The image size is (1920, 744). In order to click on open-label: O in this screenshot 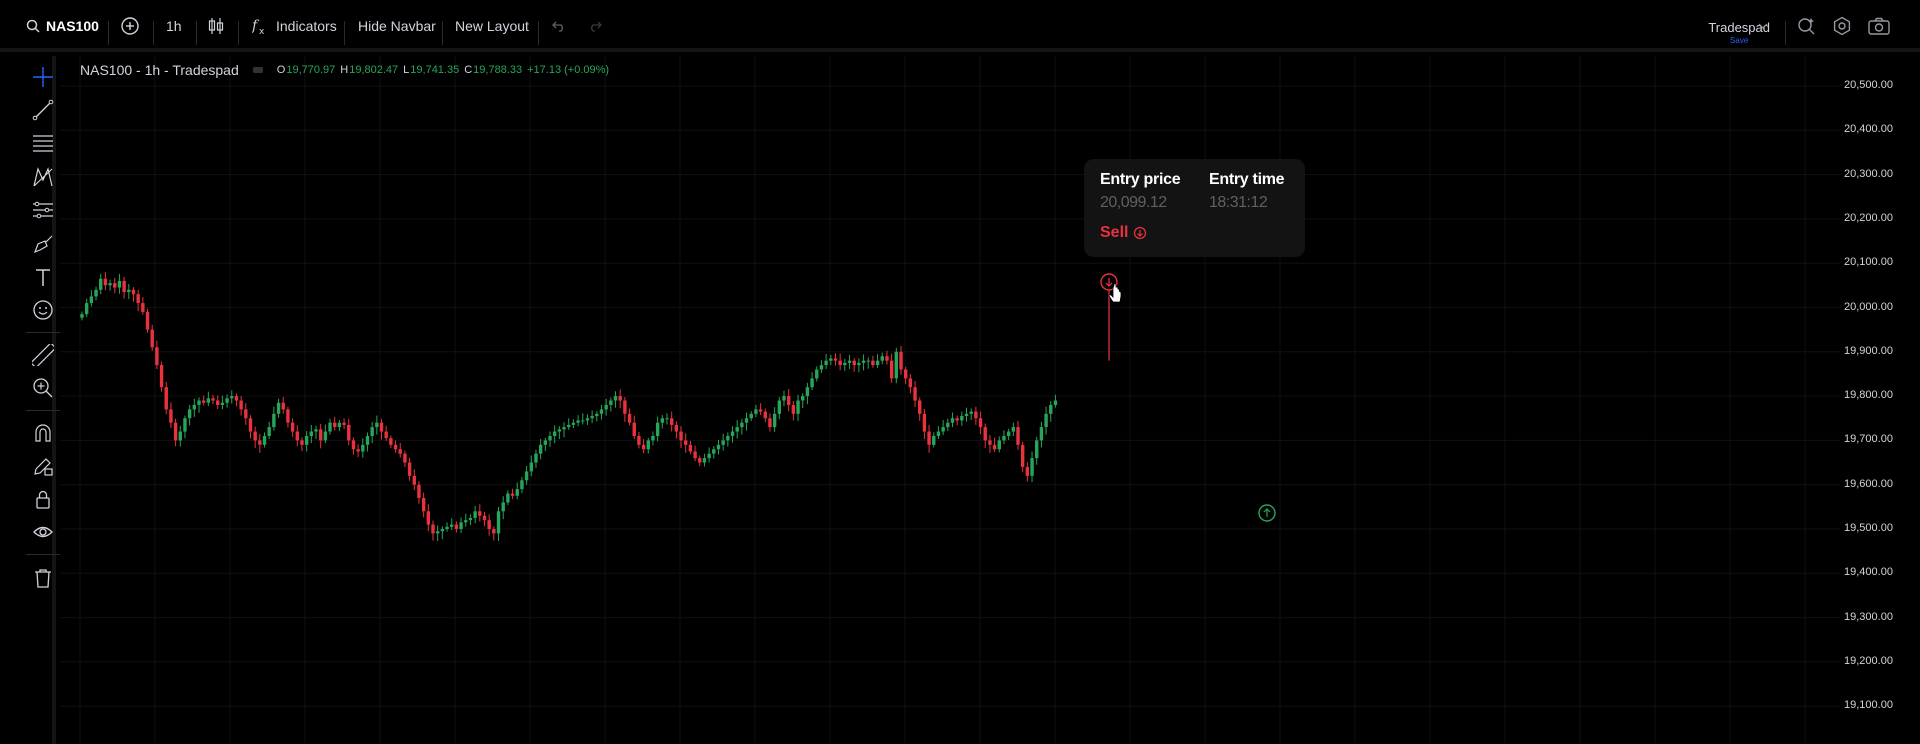, I will do `click(281, 70)`.